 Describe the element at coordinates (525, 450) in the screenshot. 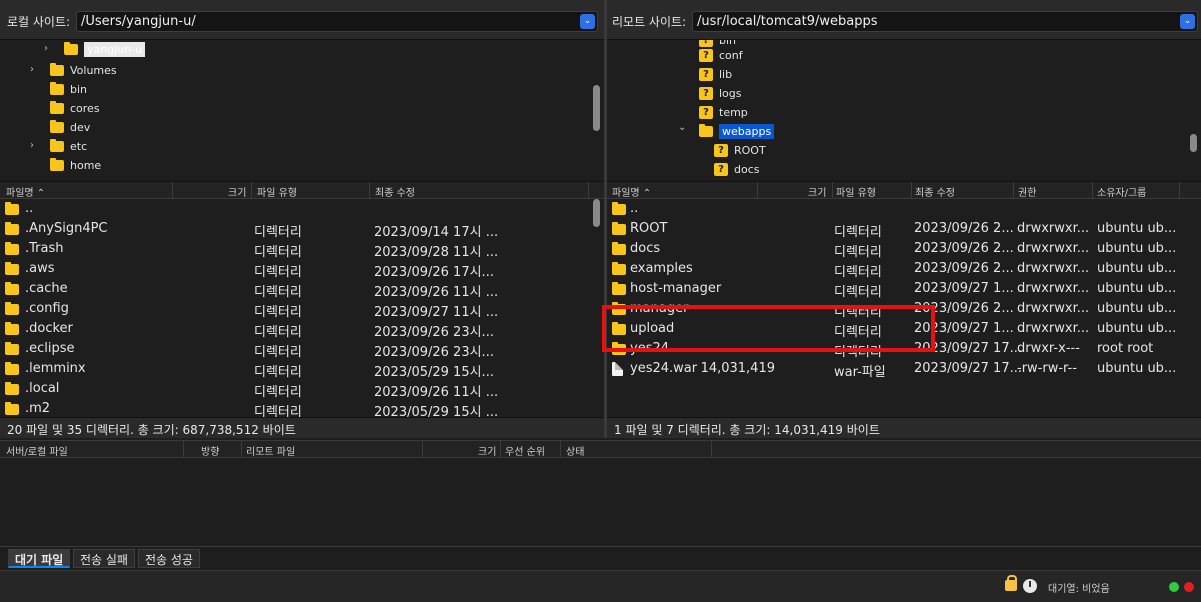

I see `queue-column-header: 우선 순위` at that location.